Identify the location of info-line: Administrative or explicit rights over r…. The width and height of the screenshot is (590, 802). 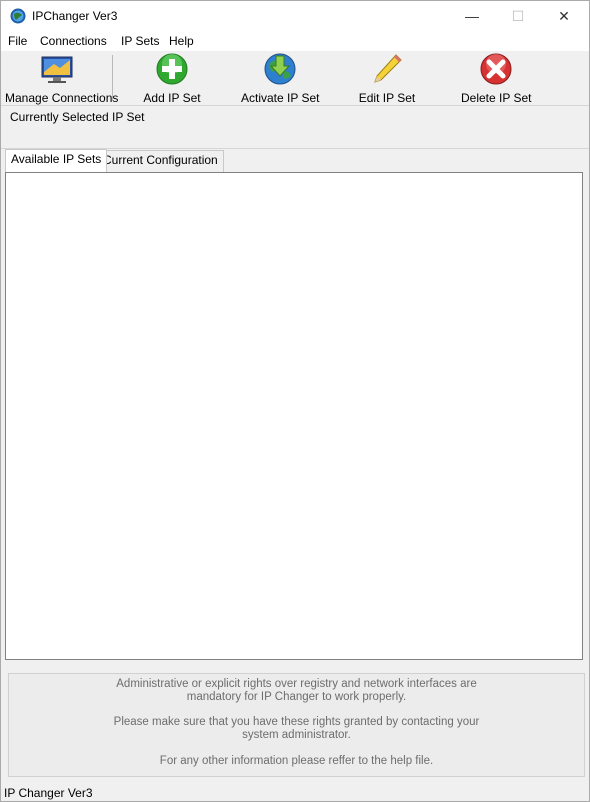
(296, 684).